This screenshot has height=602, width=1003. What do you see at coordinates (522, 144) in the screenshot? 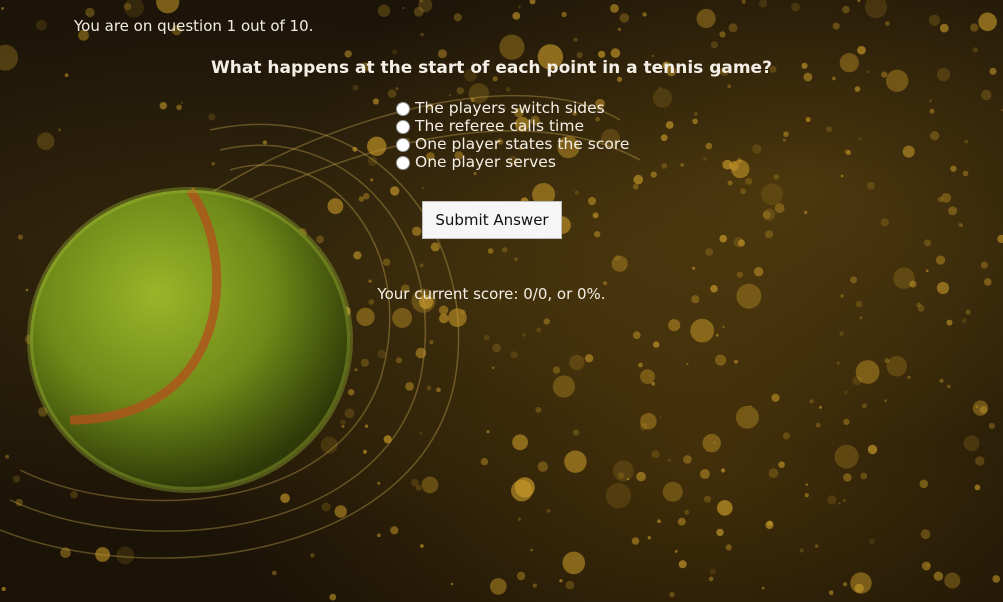
I see `answer-label: One player states the score` at bounding box center [522, 144].